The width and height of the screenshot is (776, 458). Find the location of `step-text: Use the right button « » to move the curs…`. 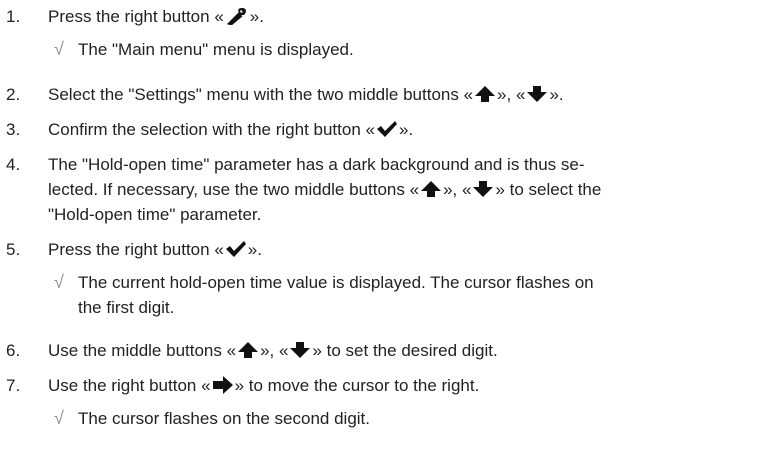

step-text: Use the right button « » to move the curs… is located at coordinates (406, 385).